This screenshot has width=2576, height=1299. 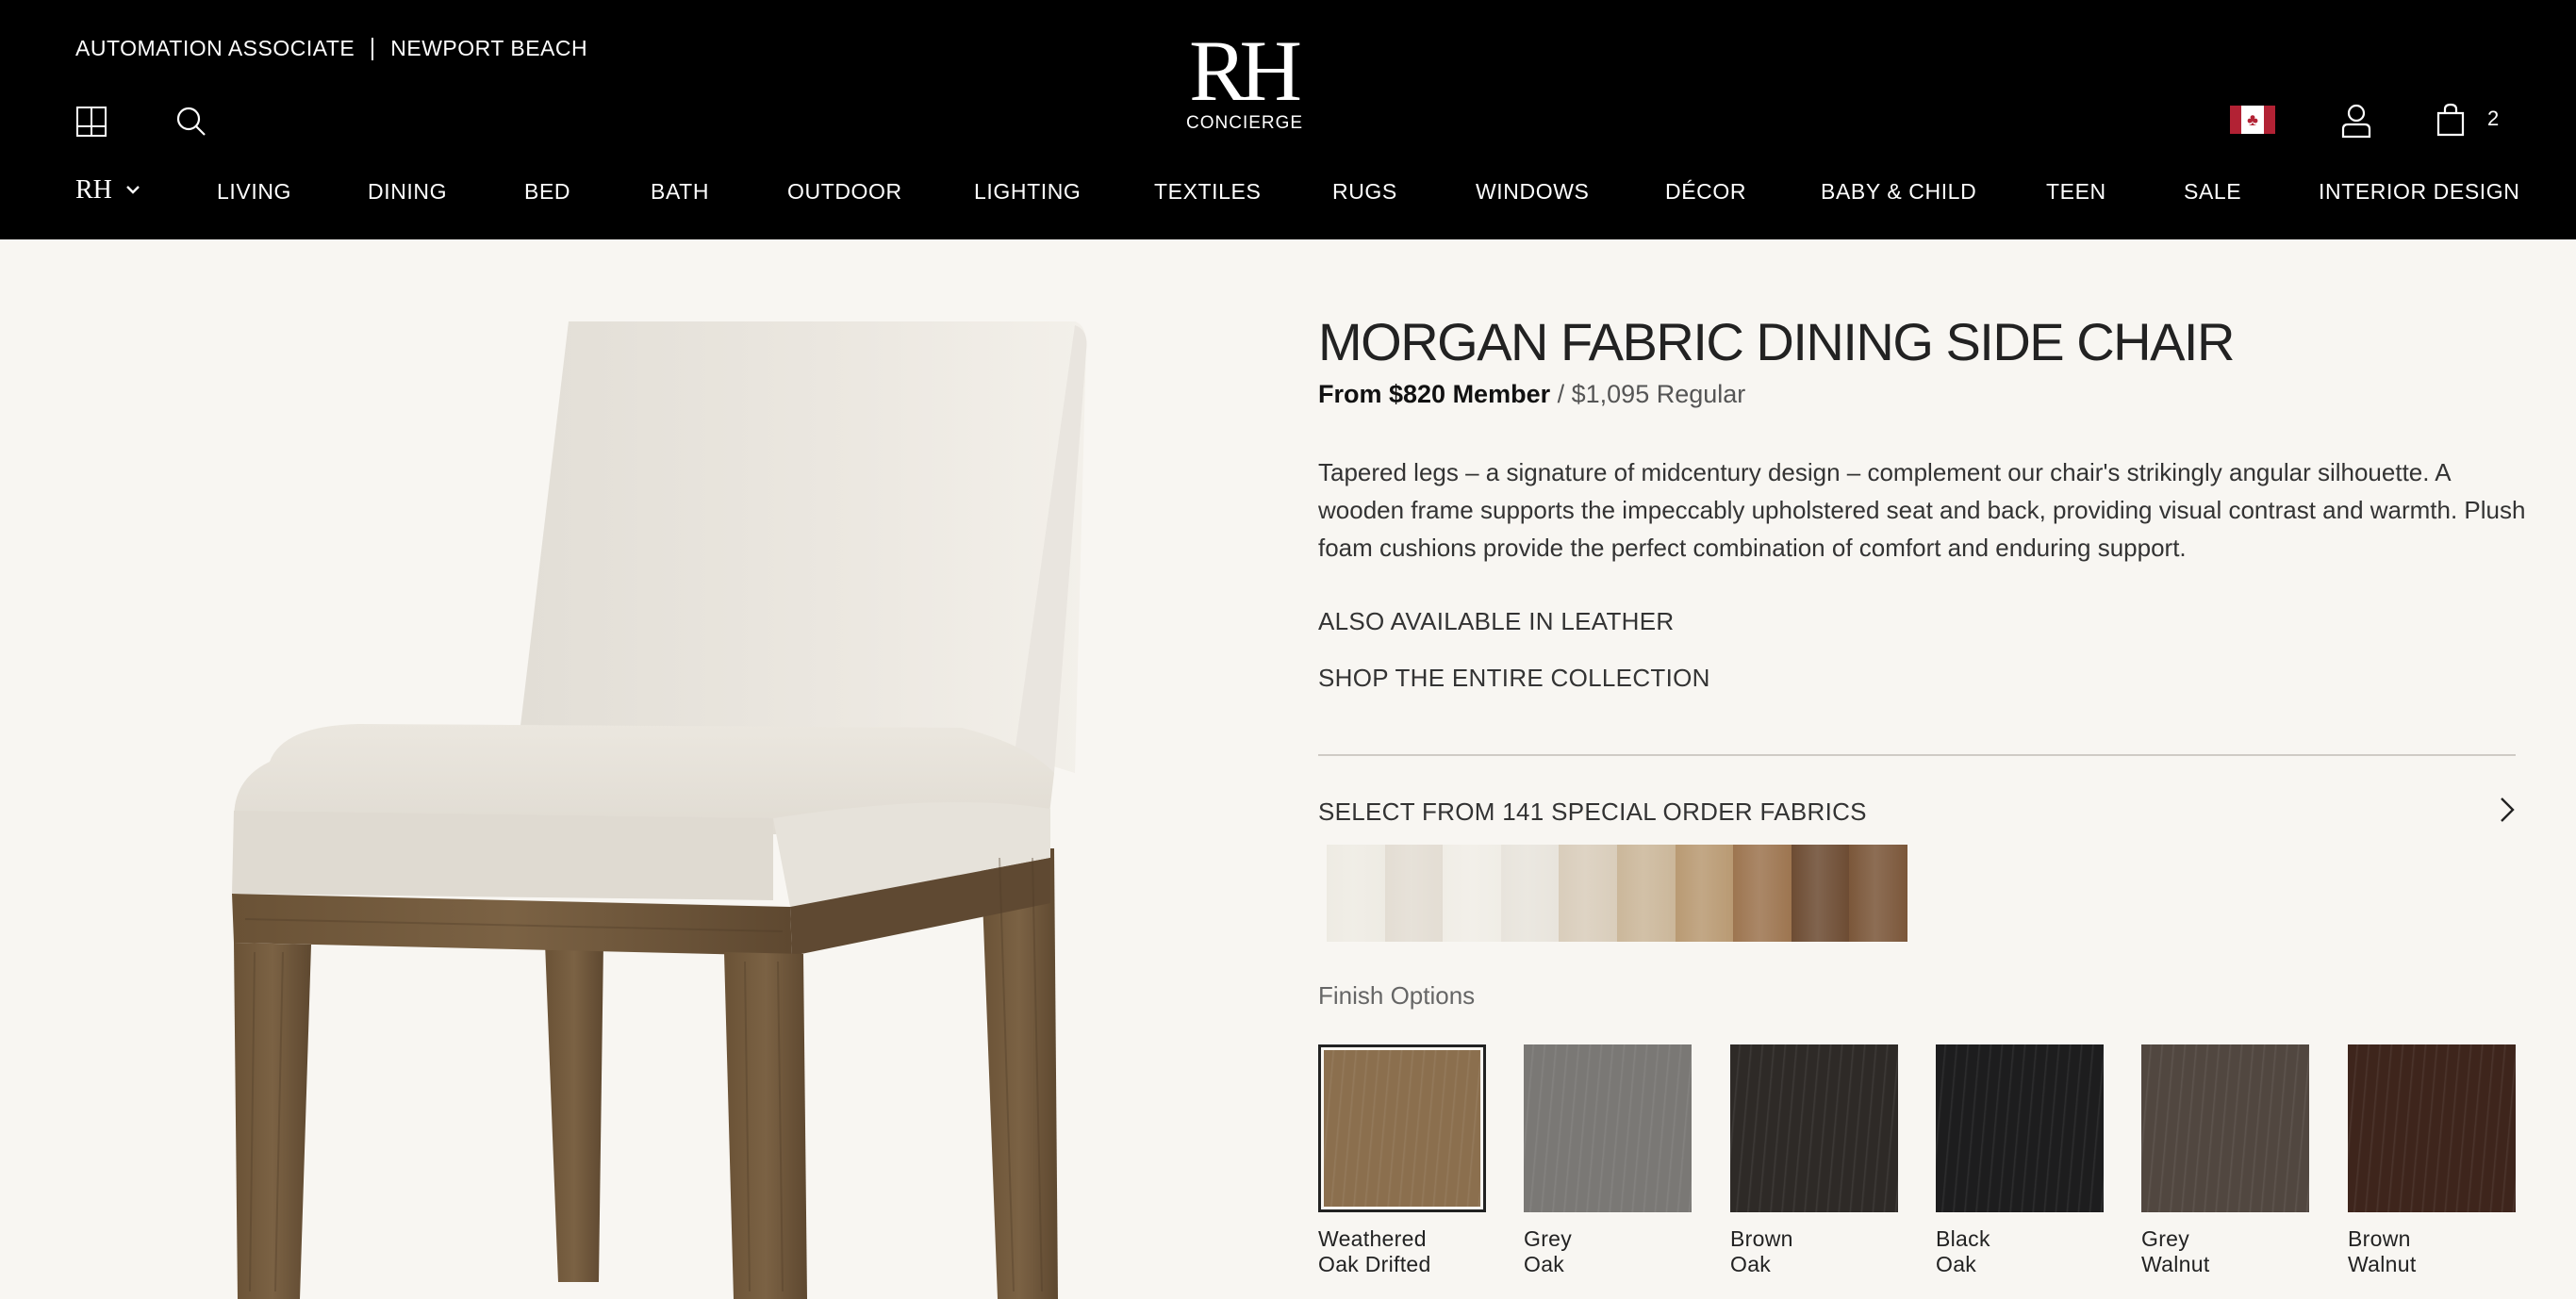 What do you see at coordinates (1917, 755) in the screenshot?
I see `section-divider` at bounding box center [1917, 755].